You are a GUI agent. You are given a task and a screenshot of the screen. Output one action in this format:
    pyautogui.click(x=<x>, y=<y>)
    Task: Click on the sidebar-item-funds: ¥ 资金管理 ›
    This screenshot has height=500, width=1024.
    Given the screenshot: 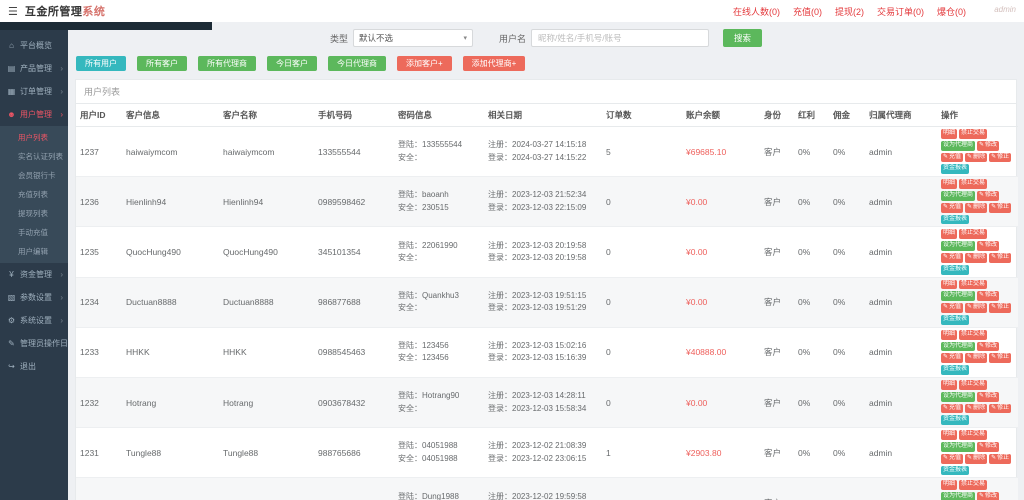 What is the action you would take?
    pyautogui.click(x=34, y=274)
    